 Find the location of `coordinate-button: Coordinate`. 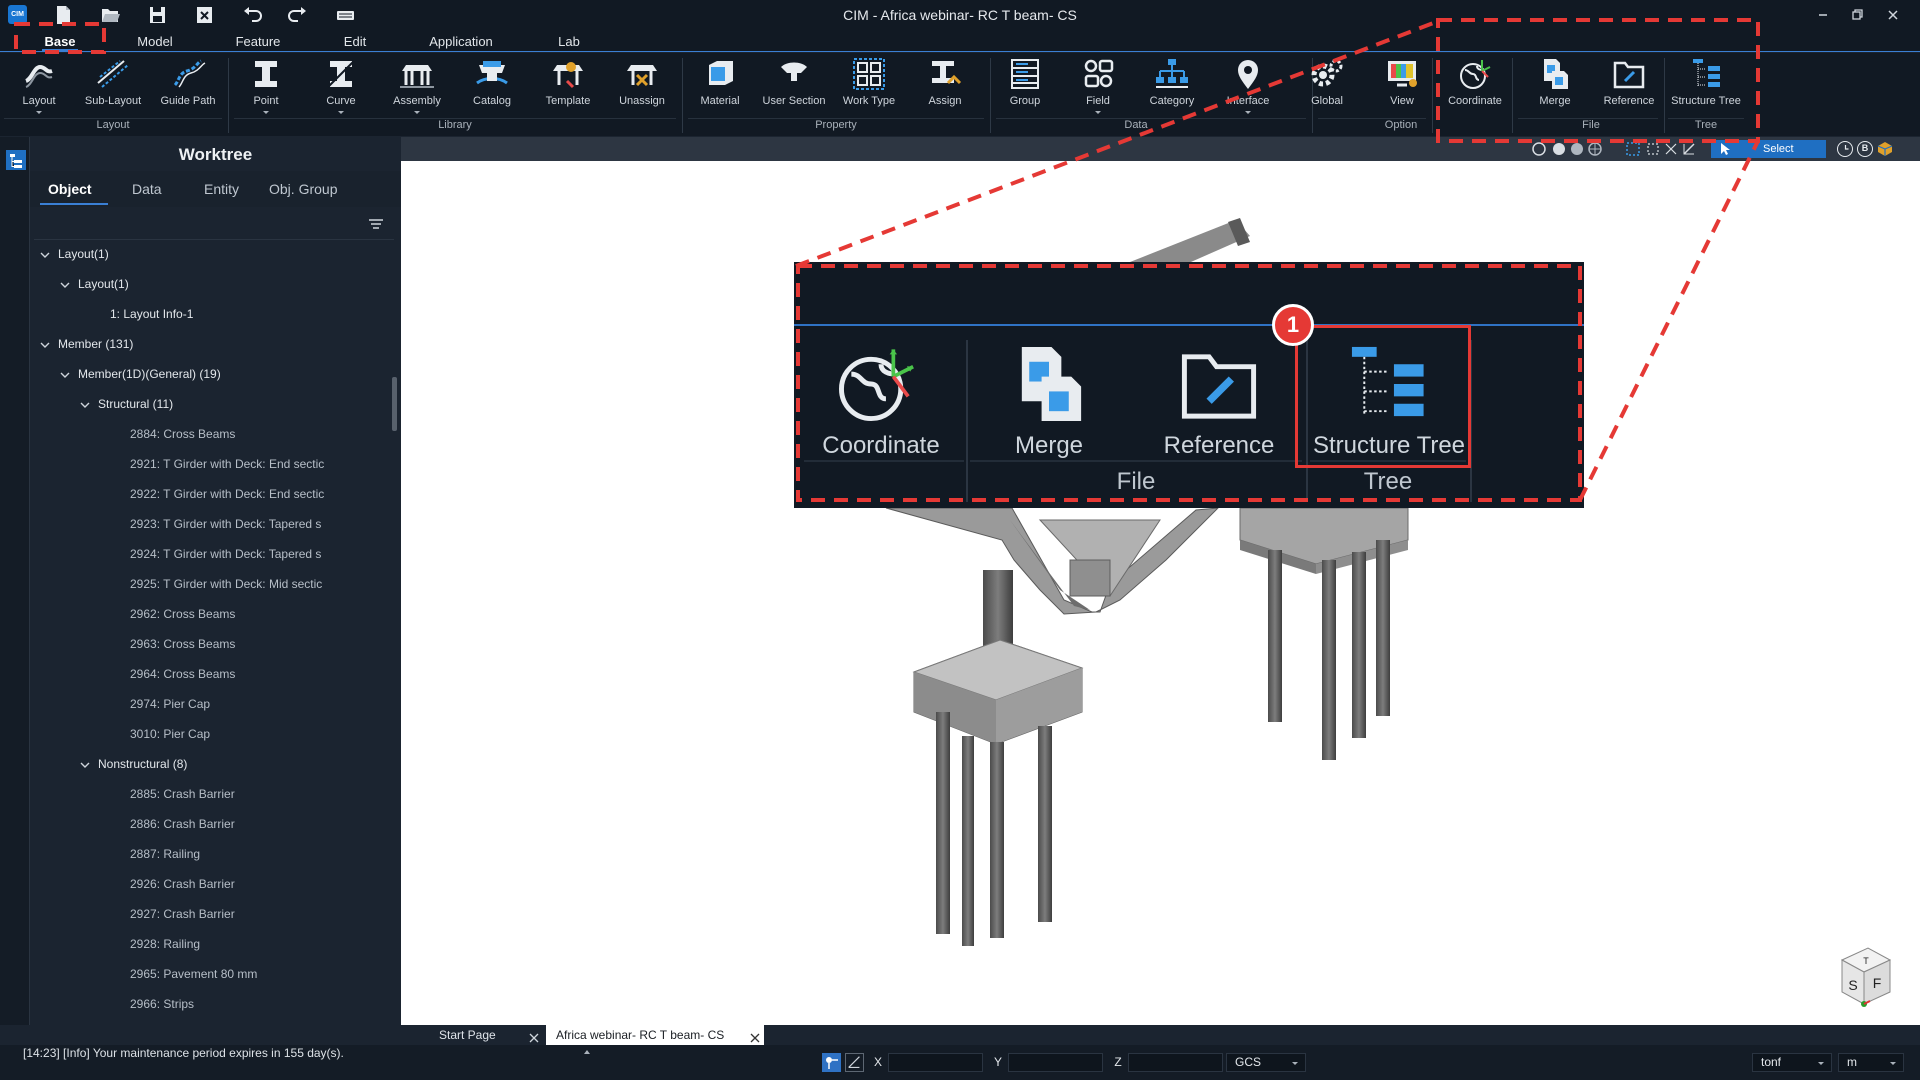

coordinate-button: Coordinate is located at coordinates (1475, 86).